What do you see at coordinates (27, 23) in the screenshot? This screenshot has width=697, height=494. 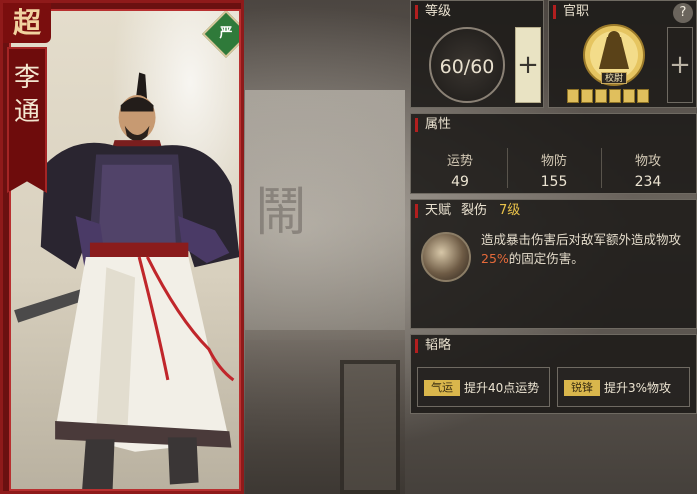 I see `rarity-badge: 超` at bounding box center [27, 23].